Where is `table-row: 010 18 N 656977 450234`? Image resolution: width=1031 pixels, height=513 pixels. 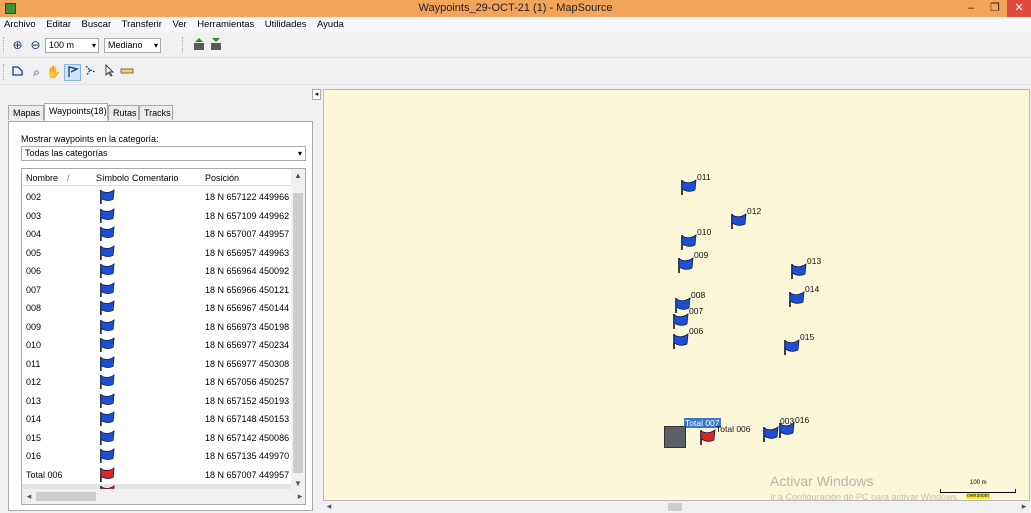 table-row: 010 18 N 656977 450234 is located at coordinates (157, 344).